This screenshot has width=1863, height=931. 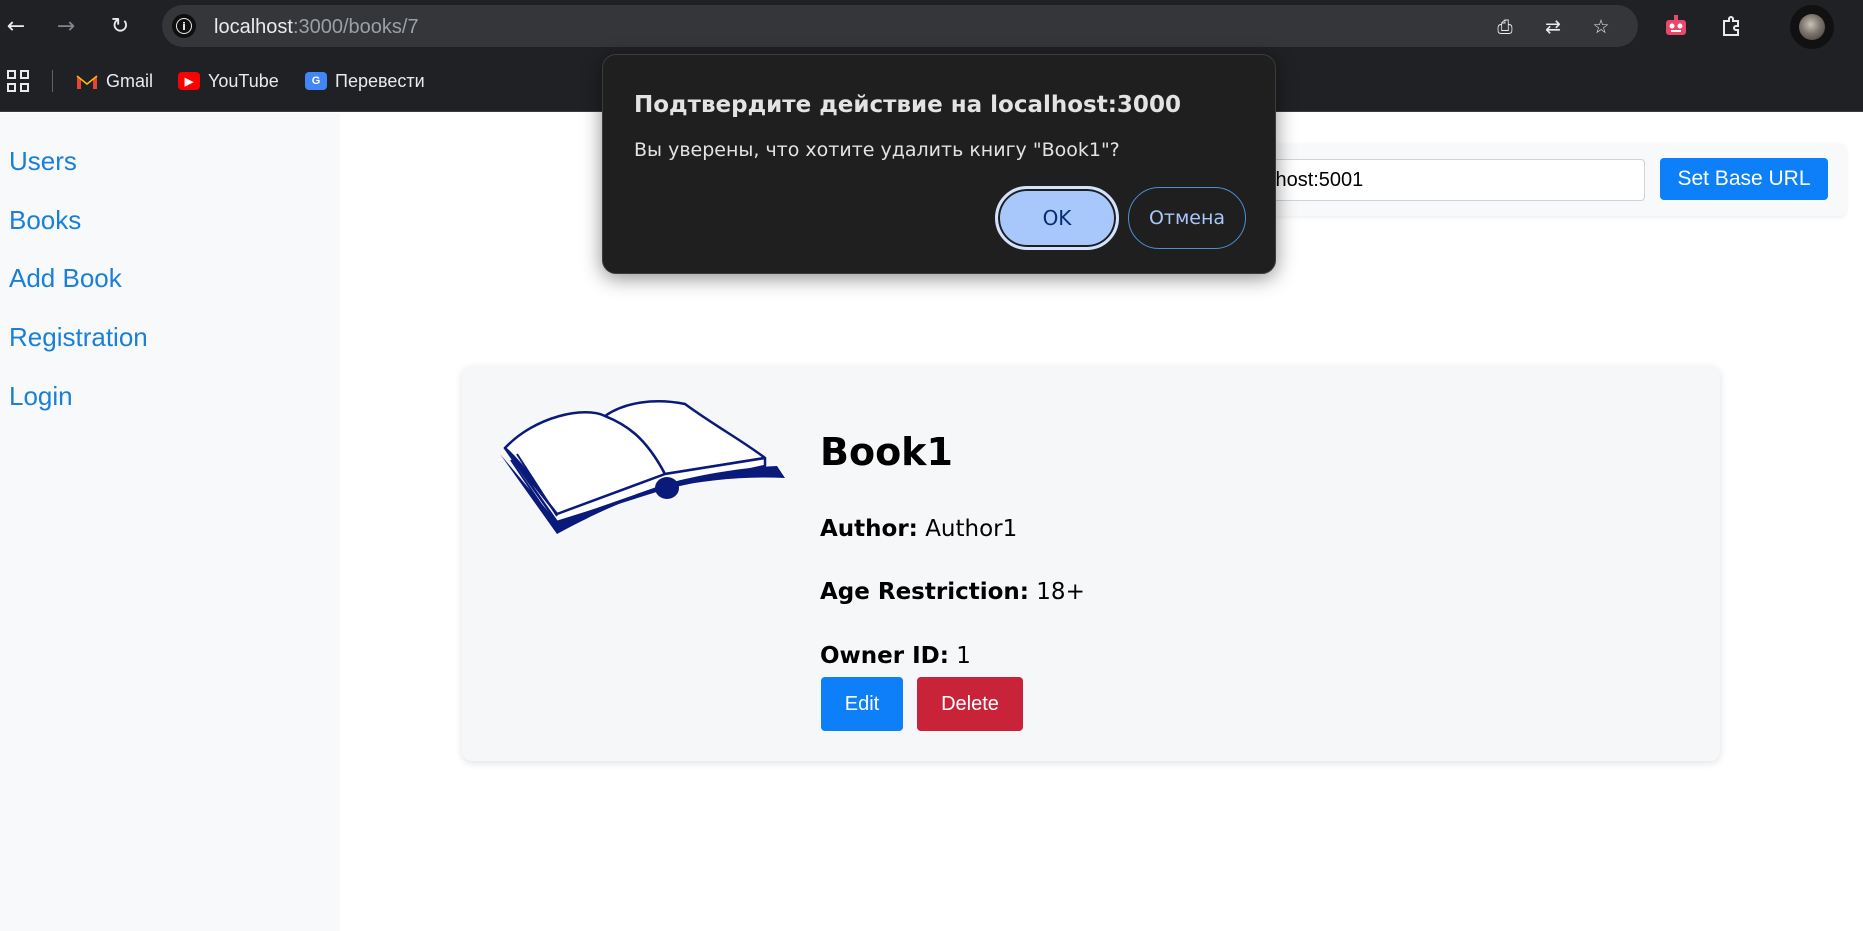 I want to click on owner-id-field: Owner ID: 1, so click(x=895, y=656).